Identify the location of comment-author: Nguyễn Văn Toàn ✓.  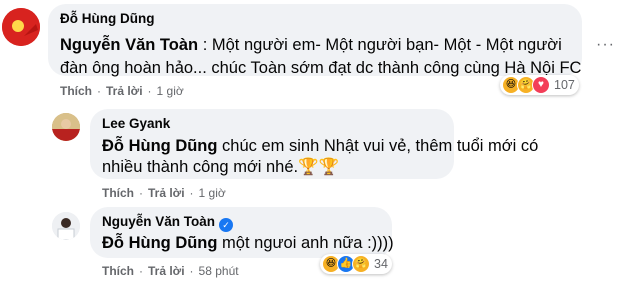
(168, 223).